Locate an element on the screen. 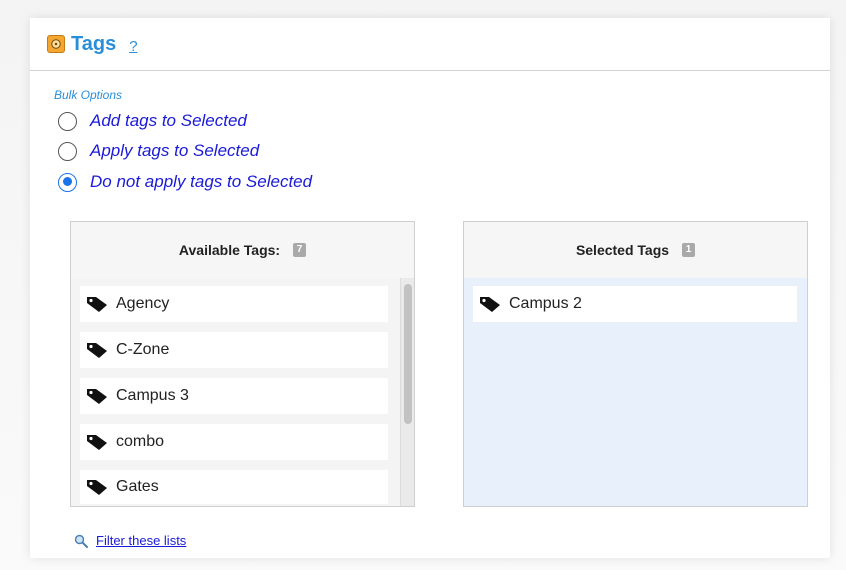 This screenshot has width=846, height=570. selected-count-badge: 1 is located at coordinates (689, 250).